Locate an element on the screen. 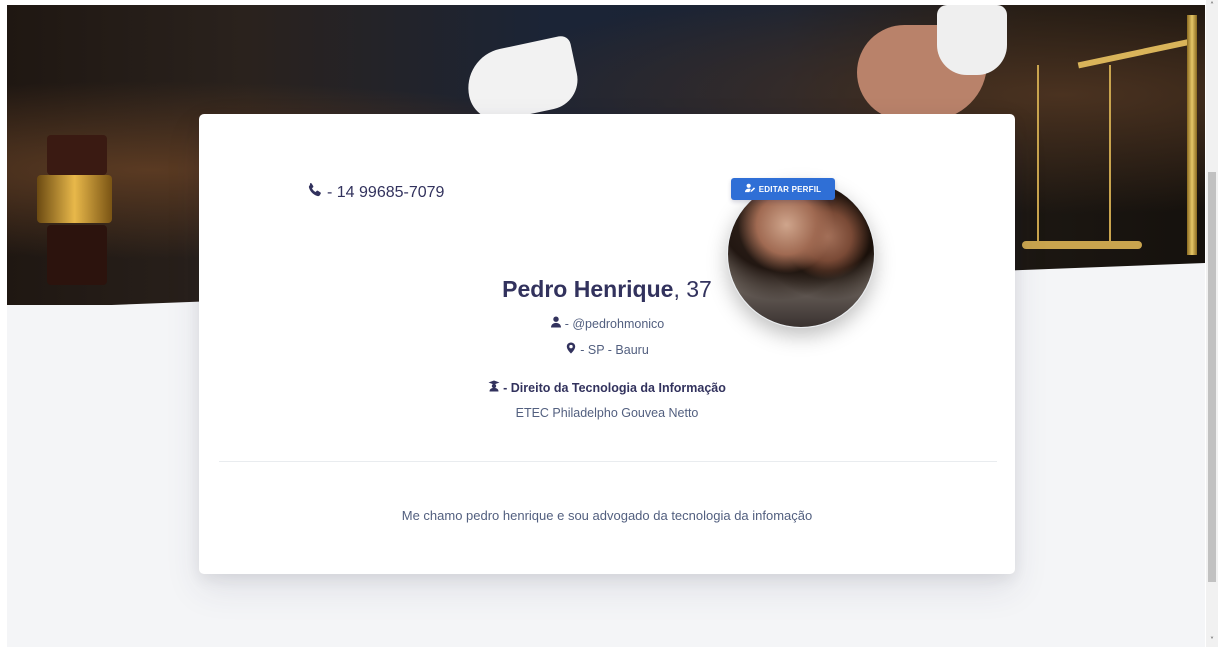 This screenshot has width=1218, height=647. user-edit-icon is located at coordinates (750, 189).